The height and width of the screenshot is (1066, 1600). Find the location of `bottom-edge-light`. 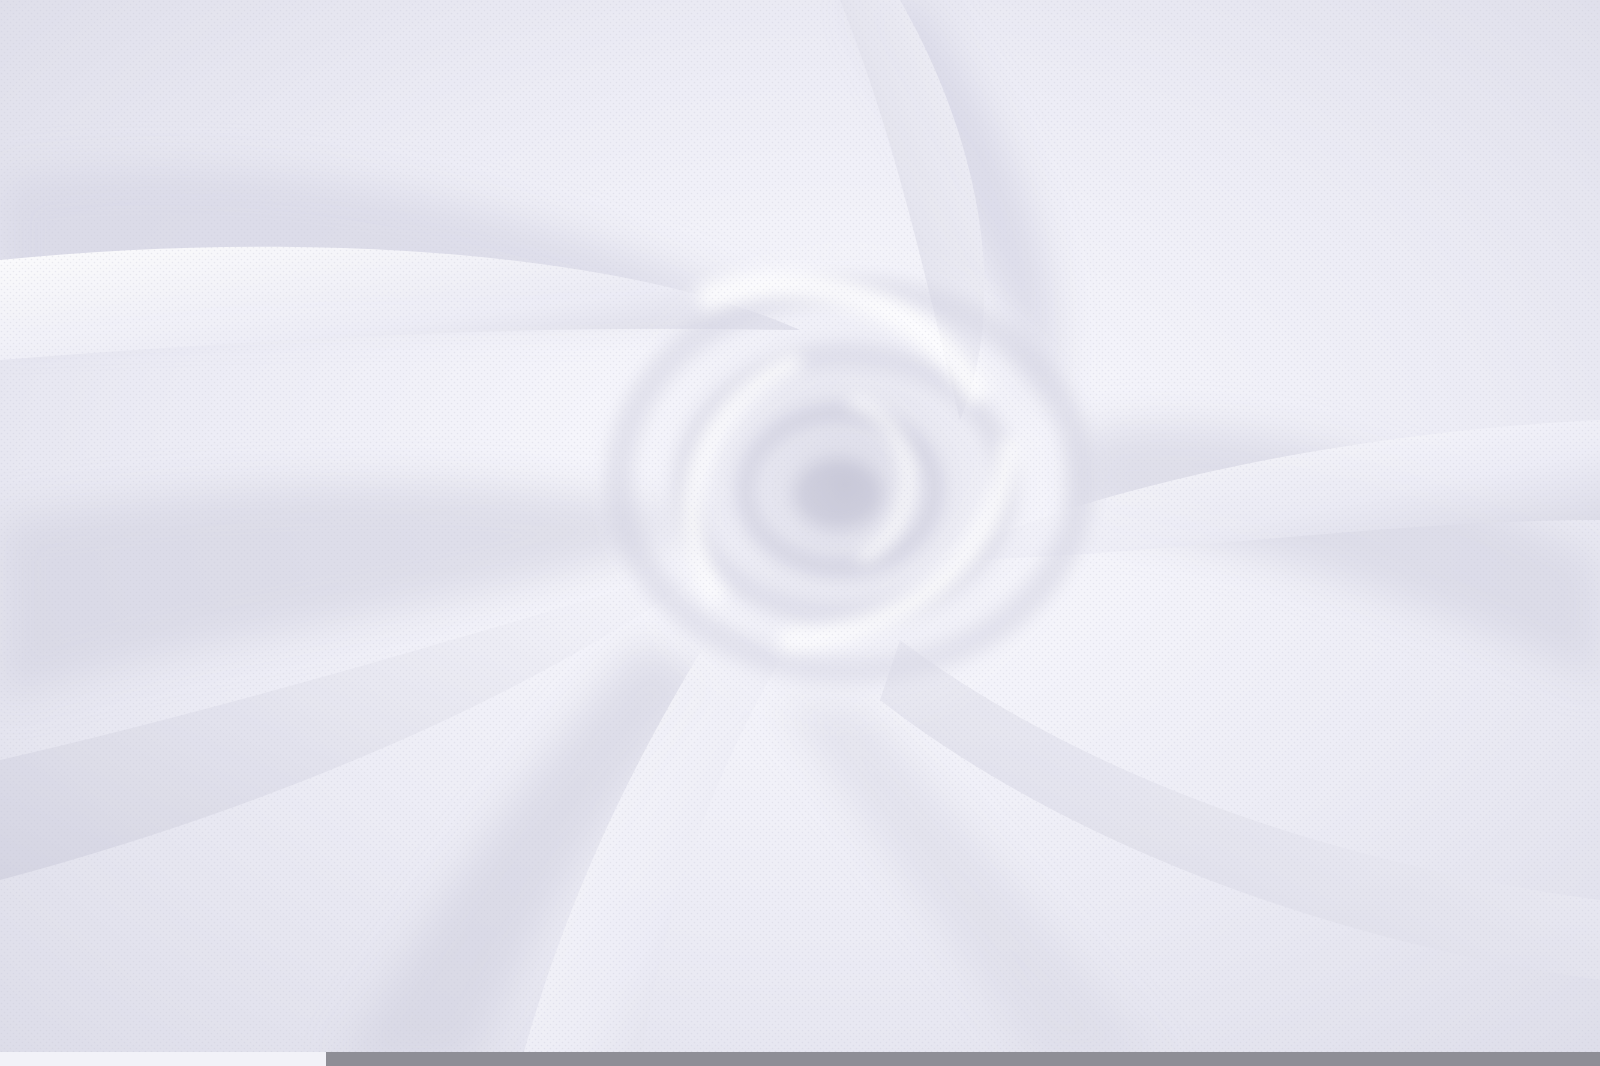

bottom-edge-light is located at coordinates (163, 1059).